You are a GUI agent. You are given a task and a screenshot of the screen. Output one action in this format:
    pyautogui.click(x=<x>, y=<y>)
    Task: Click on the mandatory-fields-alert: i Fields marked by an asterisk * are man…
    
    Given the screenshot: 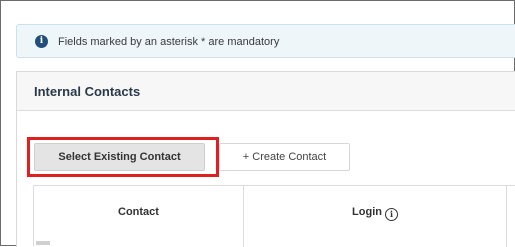 What is the action you would take?
    pyautogui.click(x=265, y=41)
    